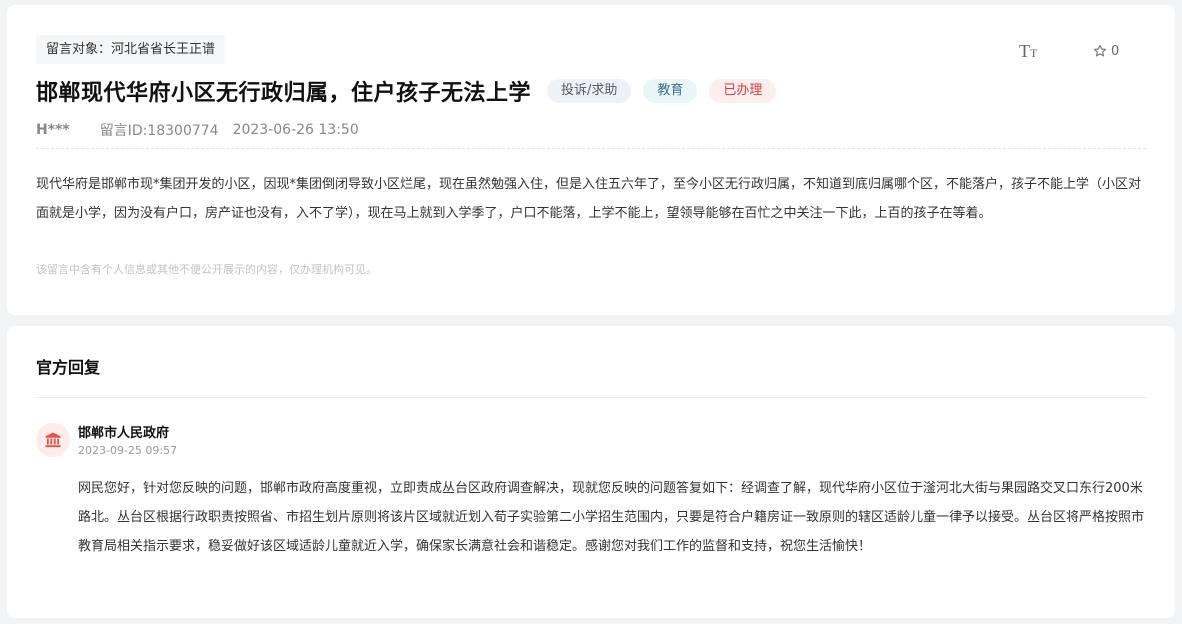 The image size is (1182, 624). Describe the element at coordinates (743, 91) in the screenshot. I see `status-badge: 已办理` at that location.